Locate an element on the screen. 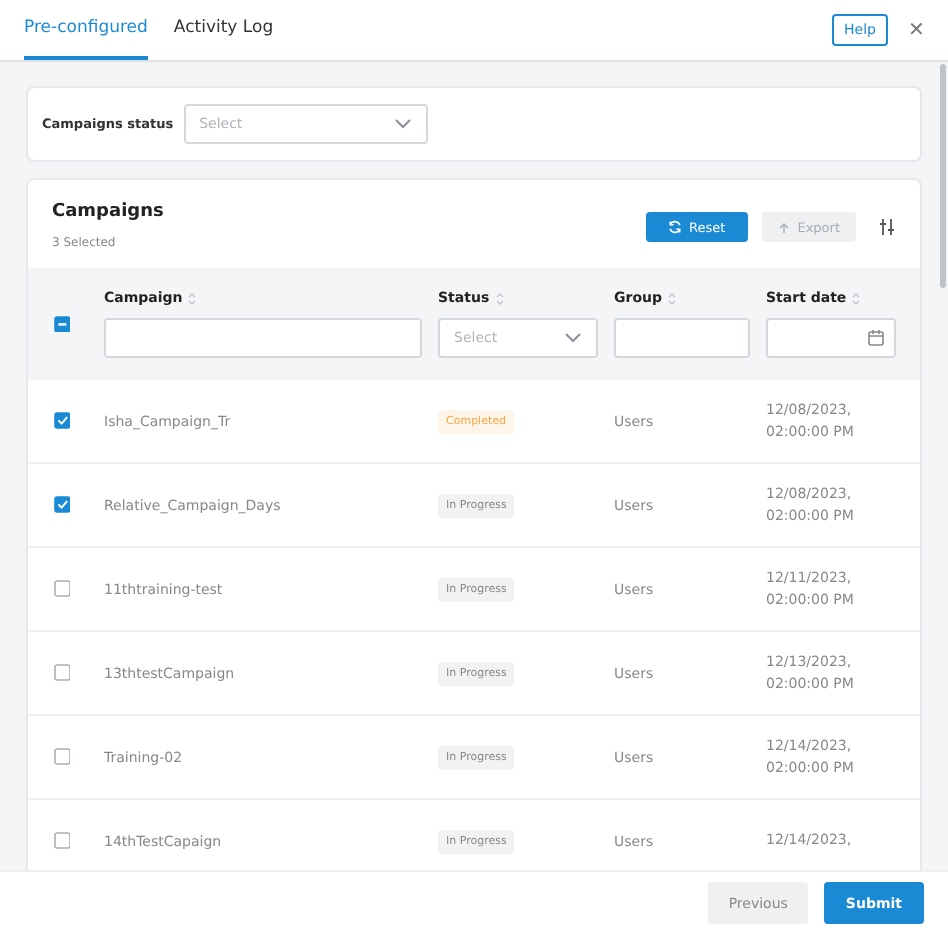 The image size is (948, 934). refresh-icon is located at coordinates (674, 227).